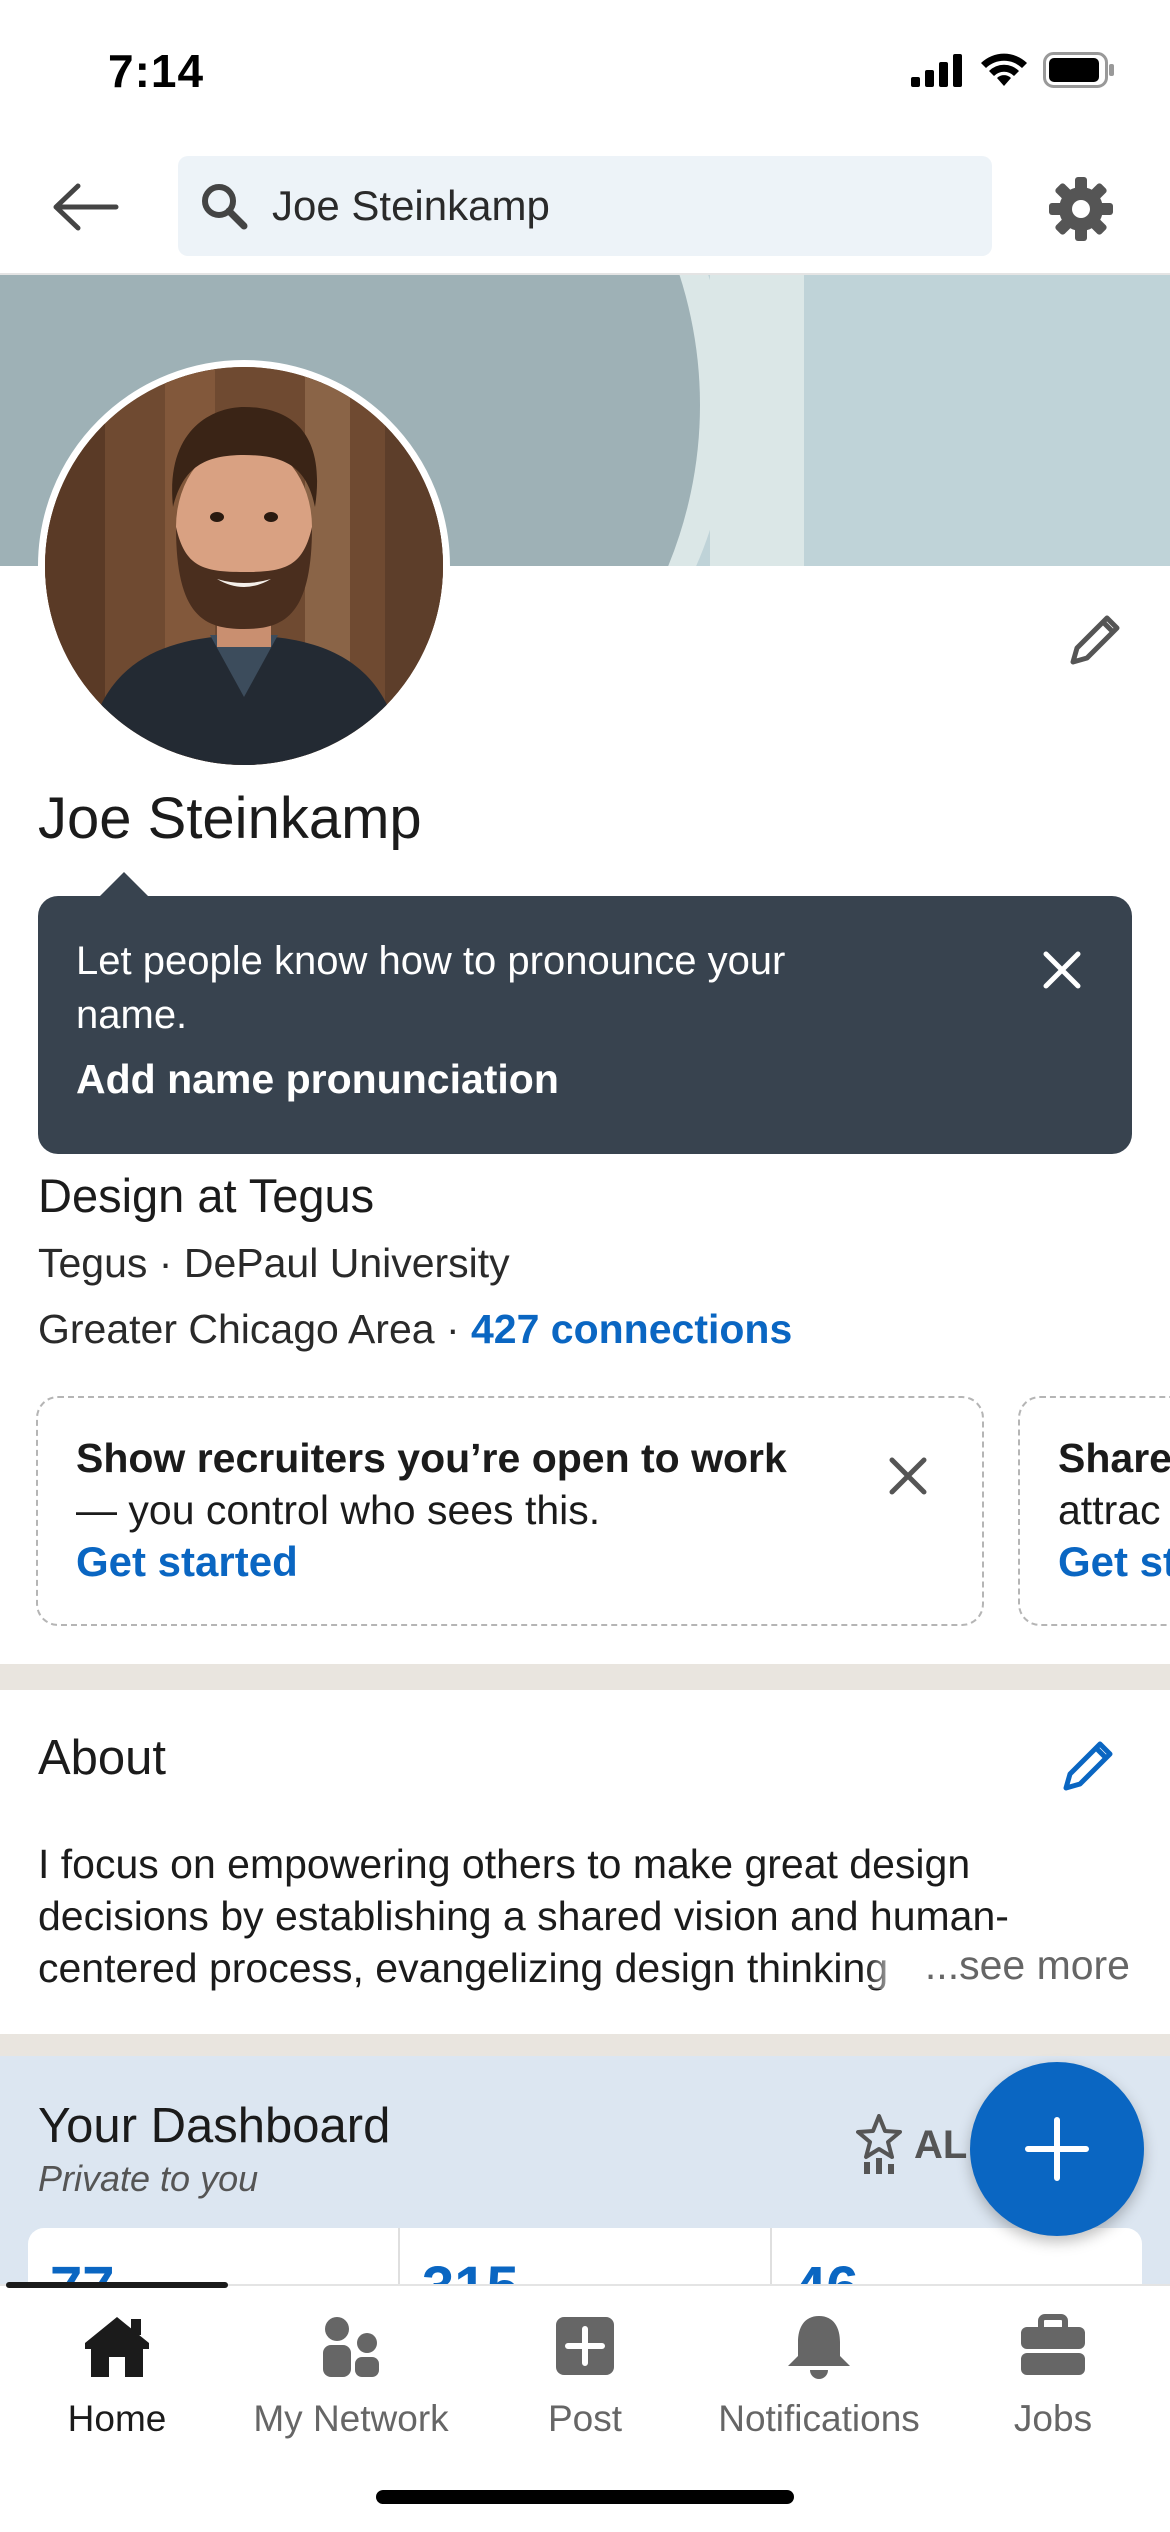  I want to click on top-nav: Joe Steinkamp, so click(585, 212).